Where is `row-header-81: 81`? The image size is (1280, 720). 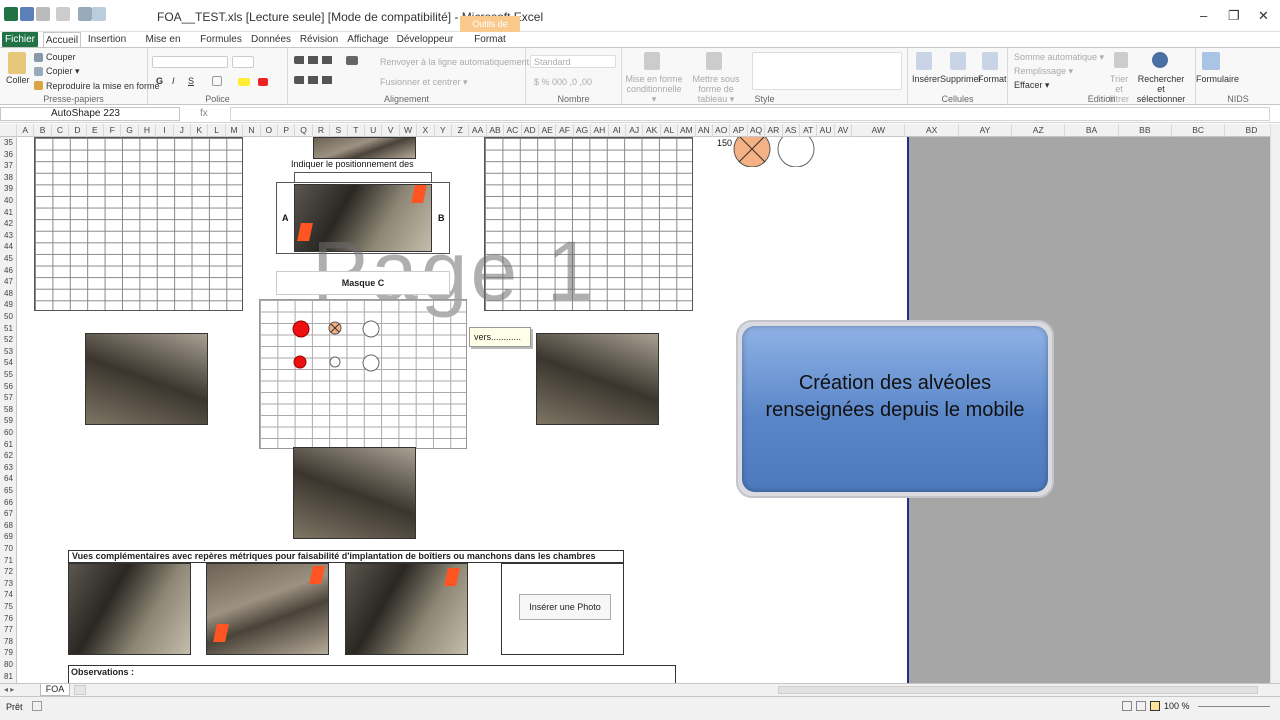 row-header-81: 81 is located at coordinates (8, 676).